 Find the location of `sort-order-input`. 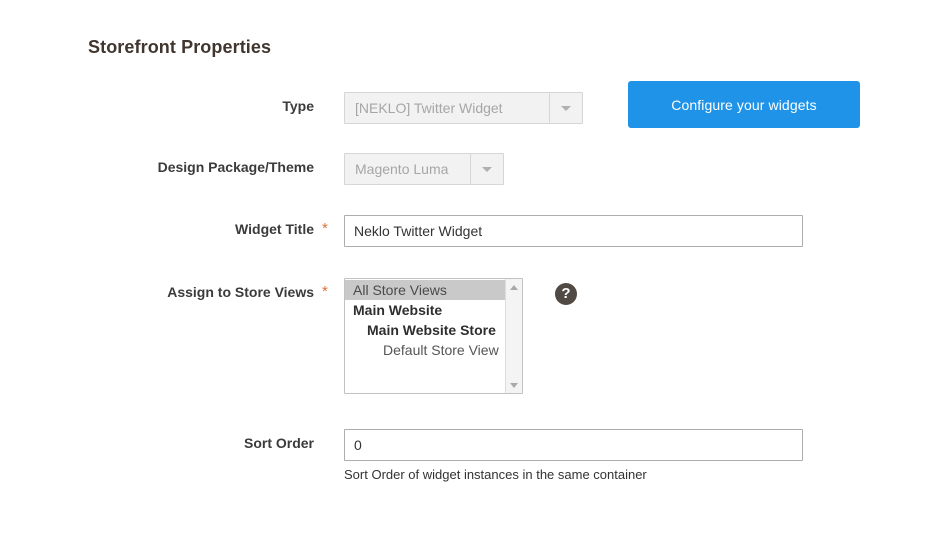

sort-order-input is located at coordinates (573, 445).